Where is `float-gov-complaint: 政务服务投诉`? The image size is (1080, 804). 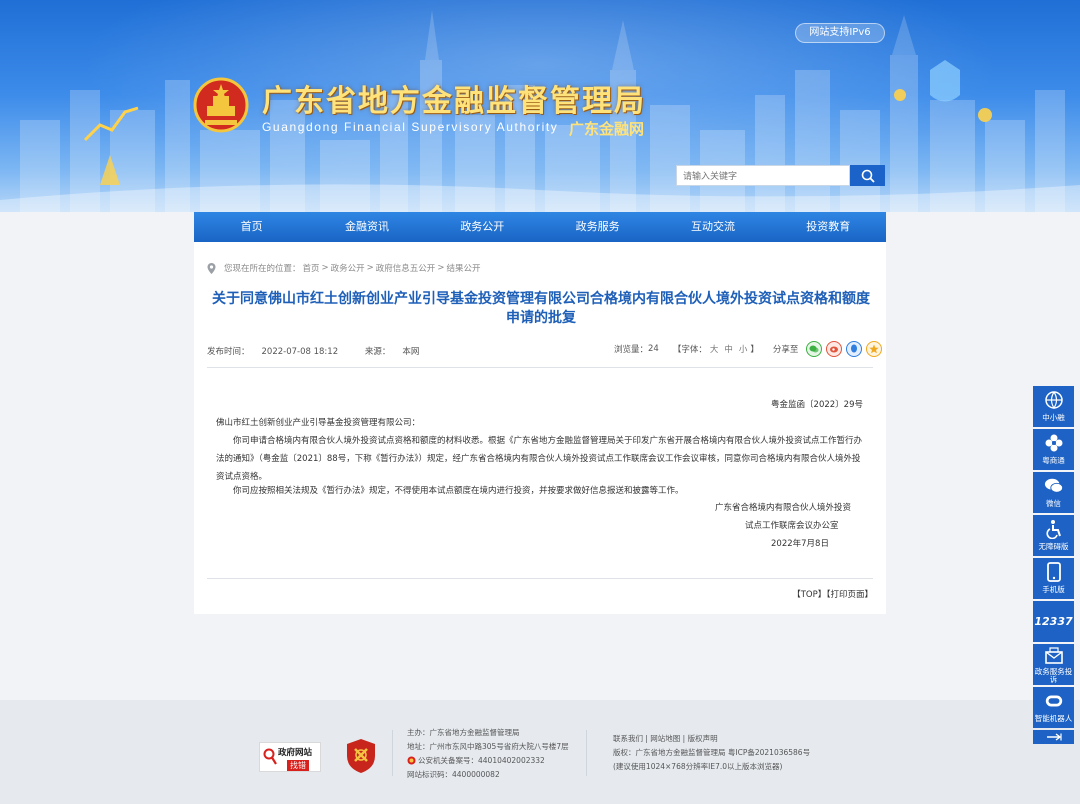
float-gov-complaint: 政务服务投诉 is located at coordinates (1053, 664).